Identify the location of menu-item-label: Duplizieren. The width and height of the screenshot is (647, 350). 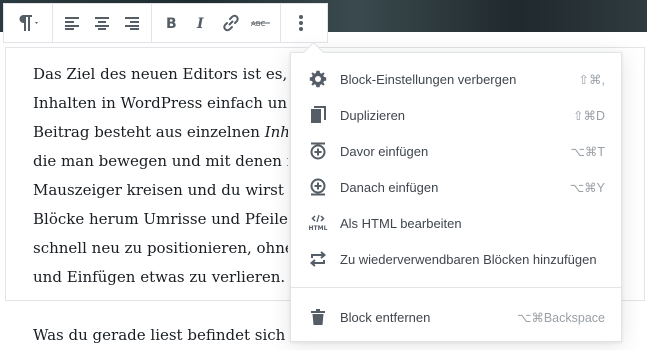
(373, 115).